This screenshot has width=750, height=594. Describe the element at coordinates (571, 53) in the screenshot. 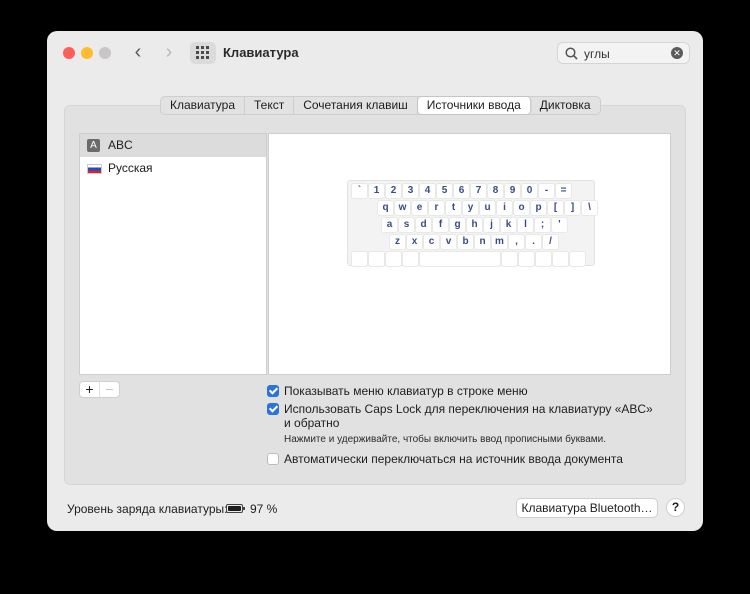

I see `search-icon` at that location.